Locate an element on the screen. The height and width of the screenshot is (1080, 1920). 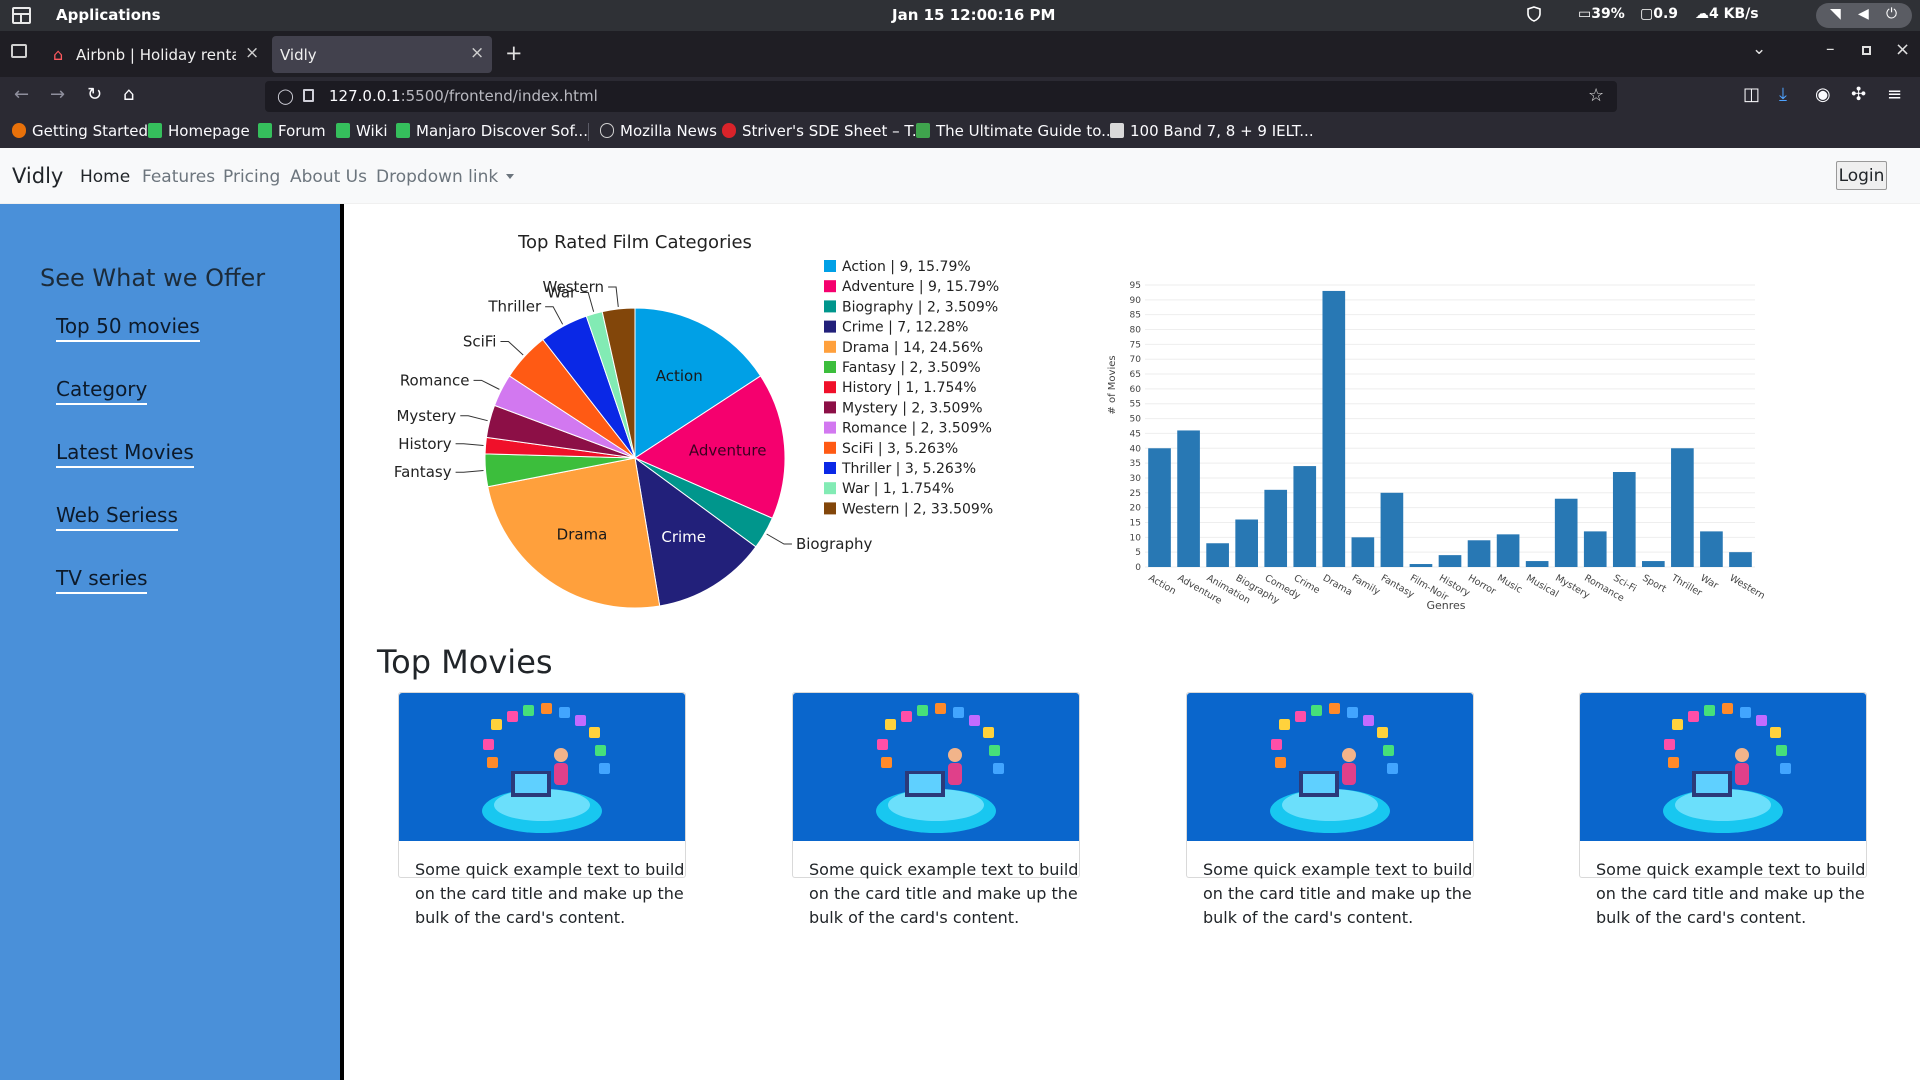
pie-label-action: Action is located at coordinates (679, 376).